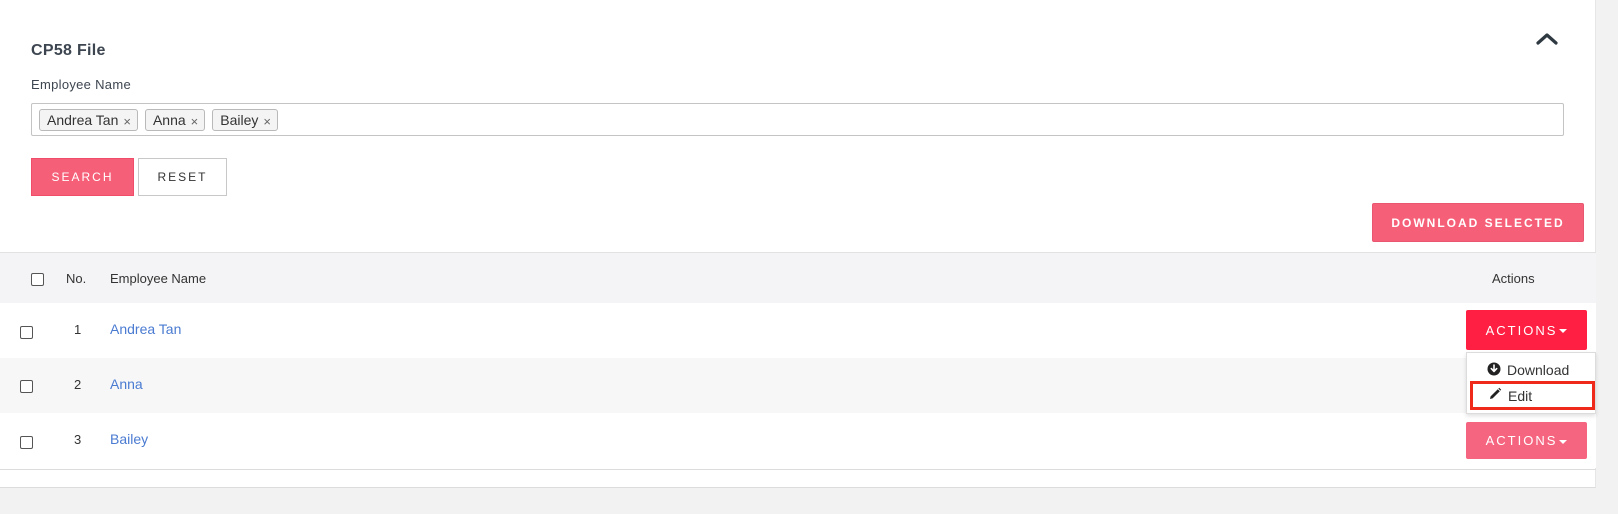 This screenshot has width=1618, height=514. I want to click on search-button: SEARCH, so click(82, 177).